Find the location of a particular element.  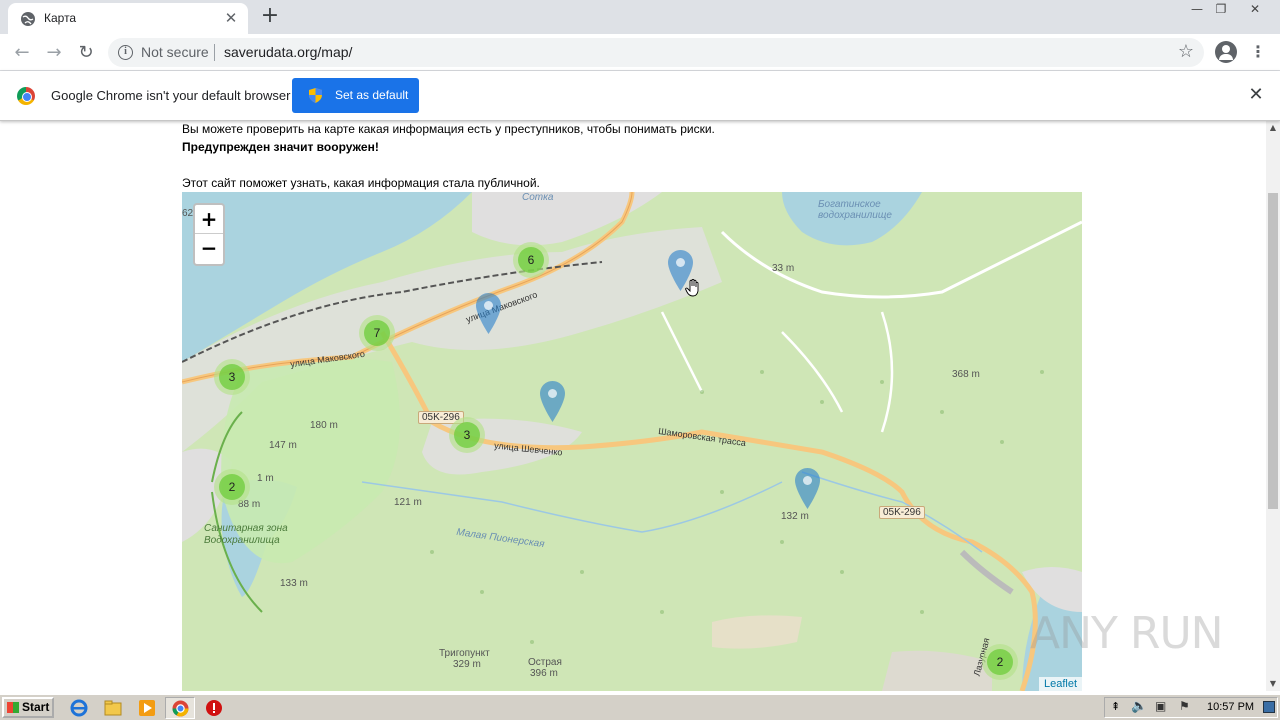

anyrun-watermark: ANY RUN is located at coordinates (1127, 633).